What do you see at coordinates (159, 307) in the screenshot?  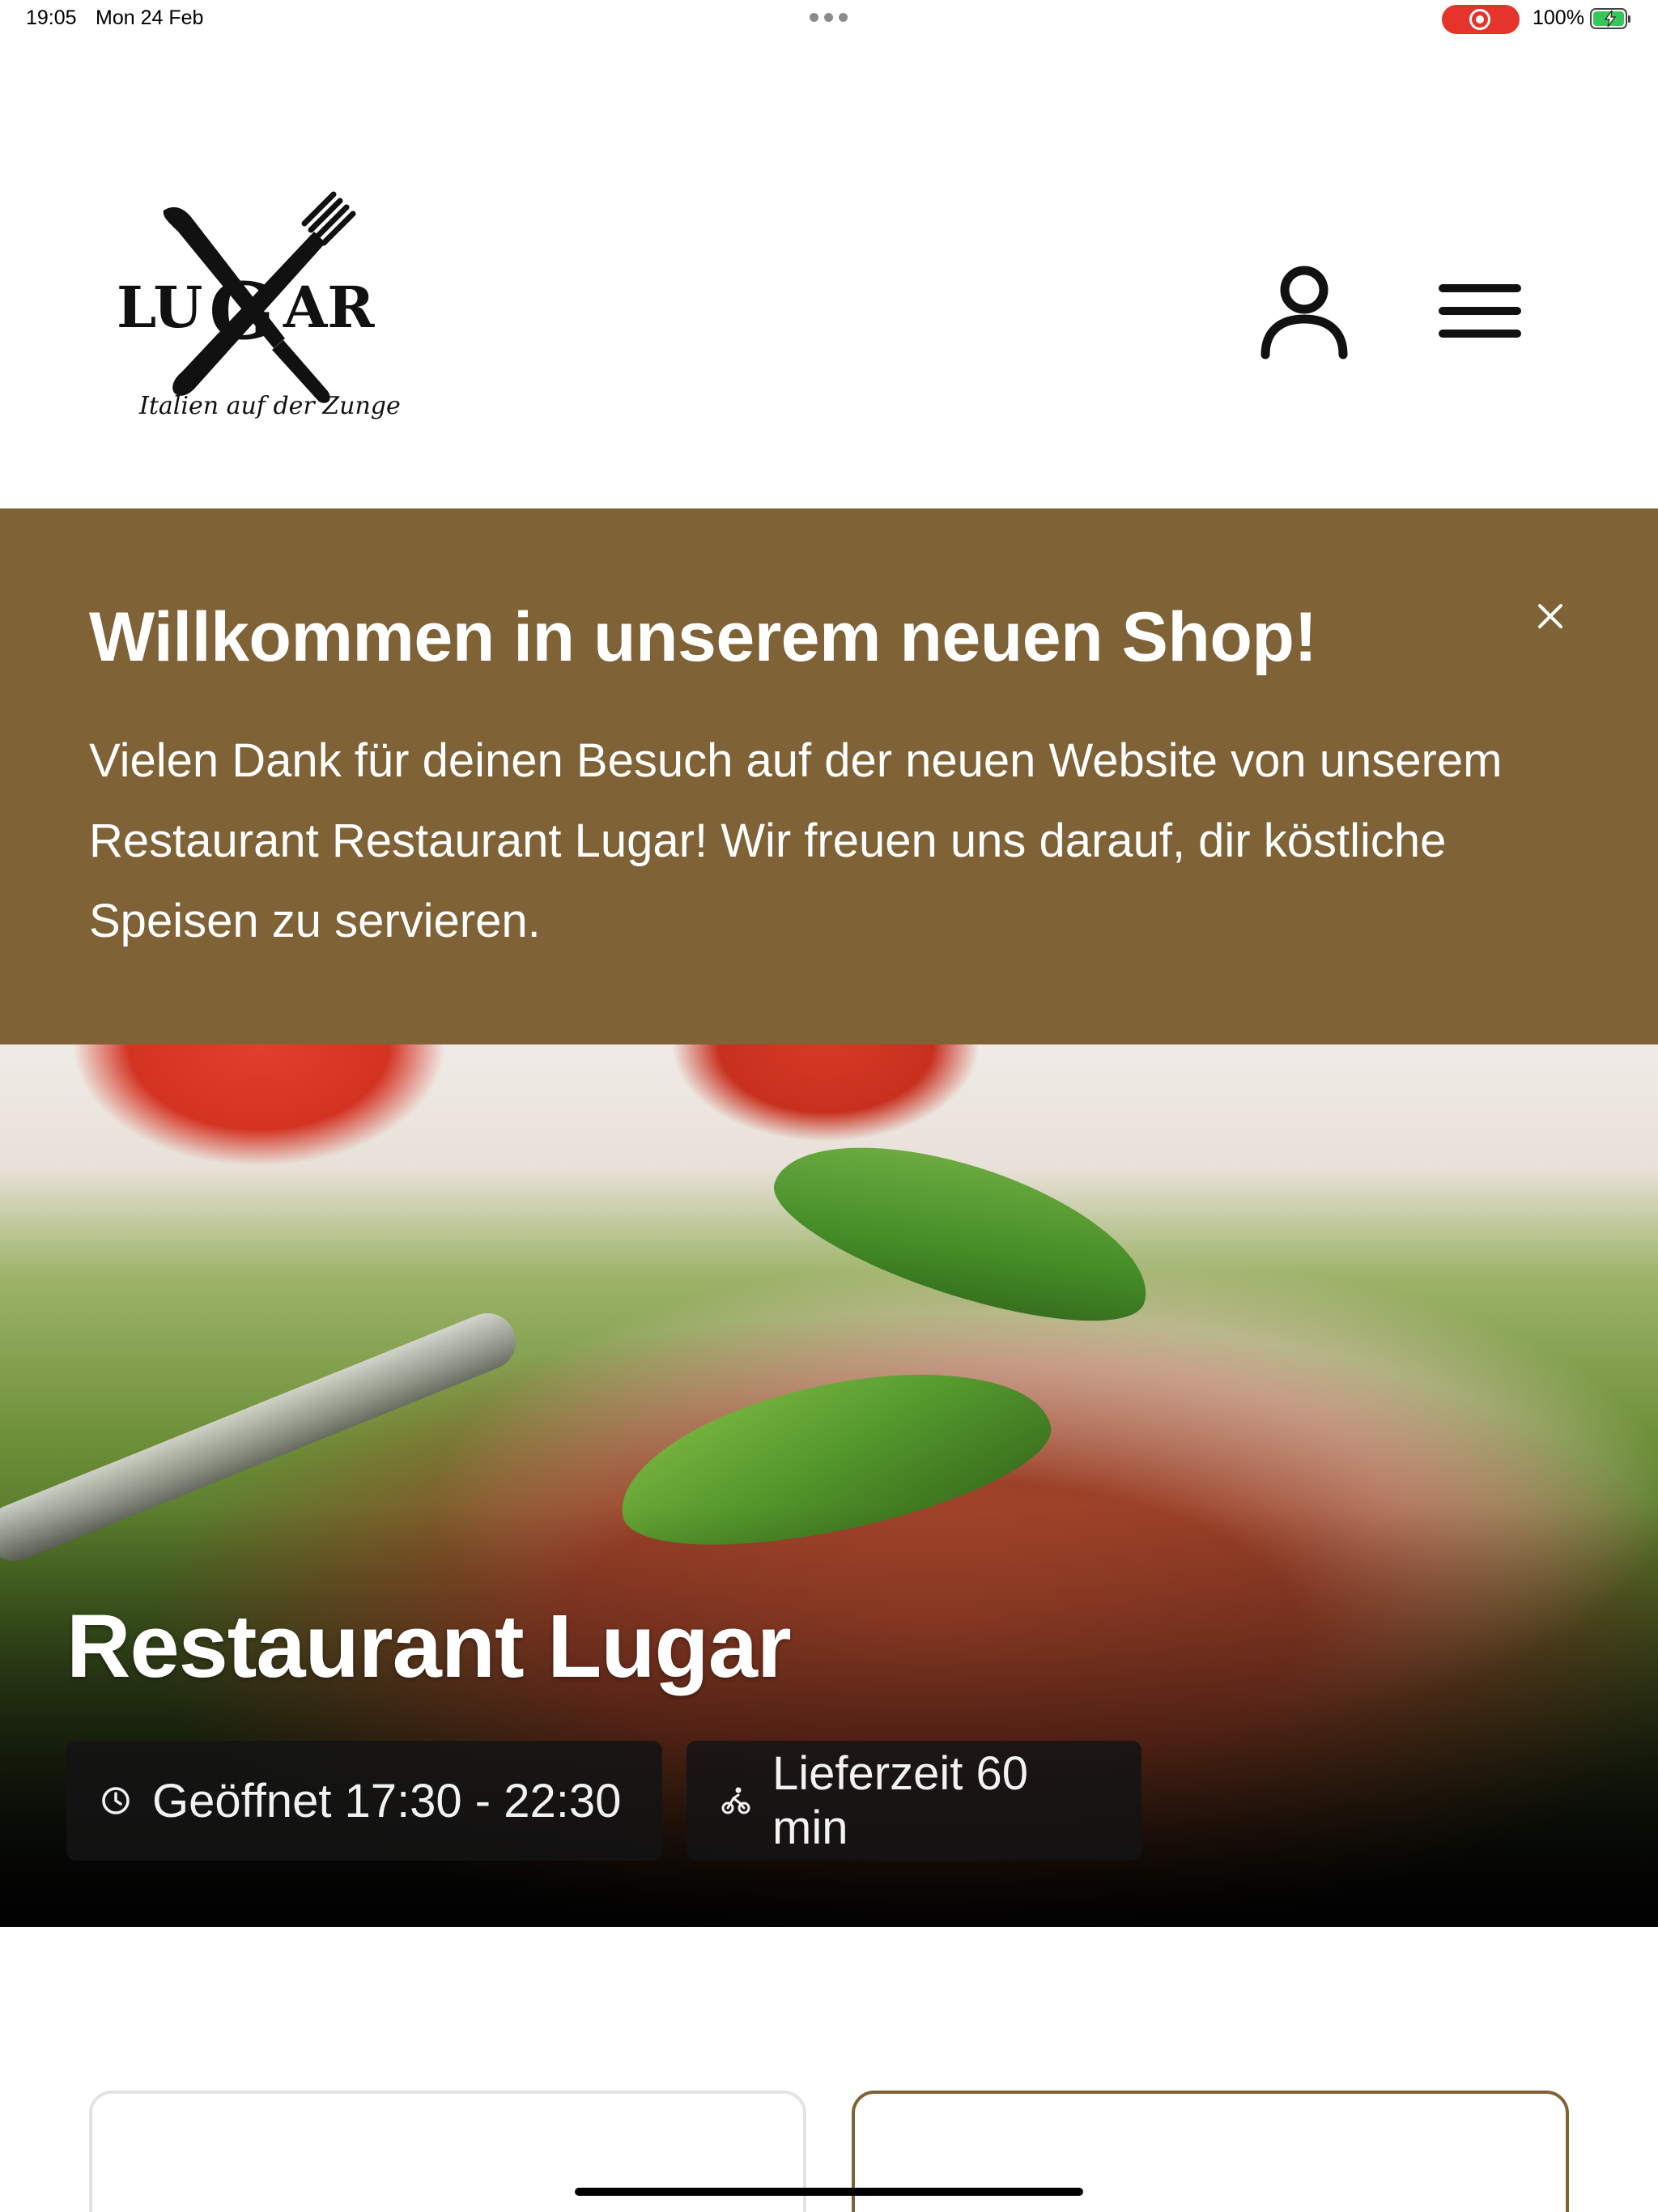 I see `logo-wordmark: LU` at bounding box center [159, 307].